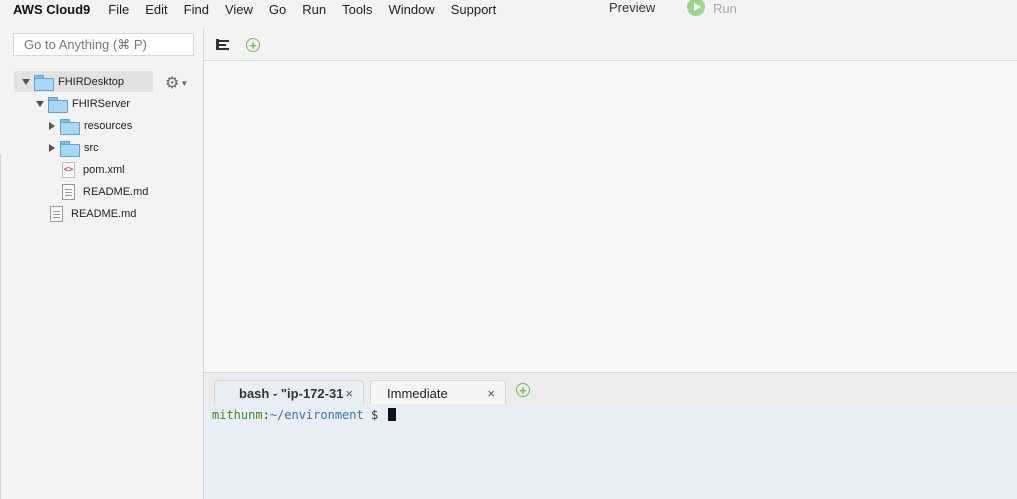 The height and width of the screenshot is (499, 1017). What do you see at coordinates (523, 390) in the screenshot?
I see `new-terminal-plus-icon: +` at bounding box center [523, 390].